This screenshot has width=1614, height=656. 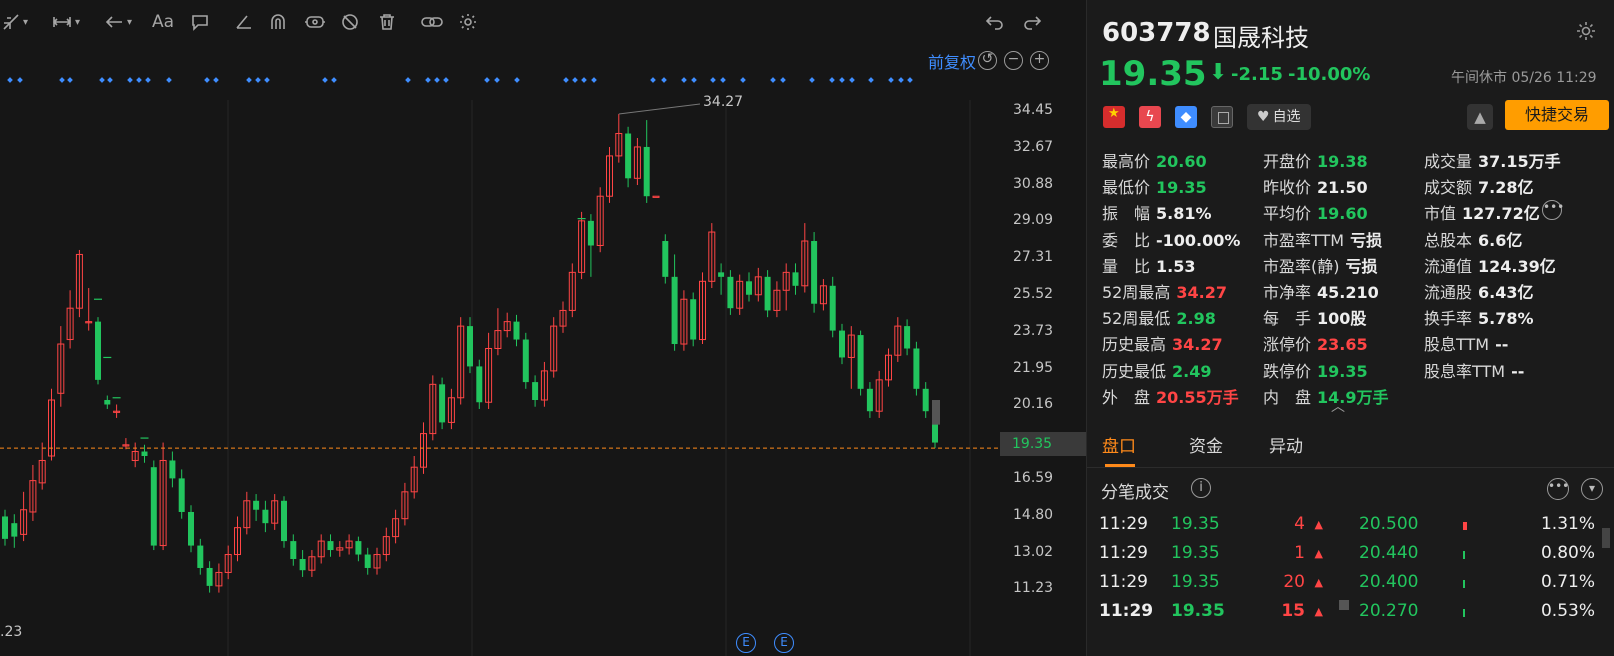 What do you see at coordinates (1501, 214) in the screenshot?
I see `stat-value: 127.72亿` at bounding box center [1501, 214].